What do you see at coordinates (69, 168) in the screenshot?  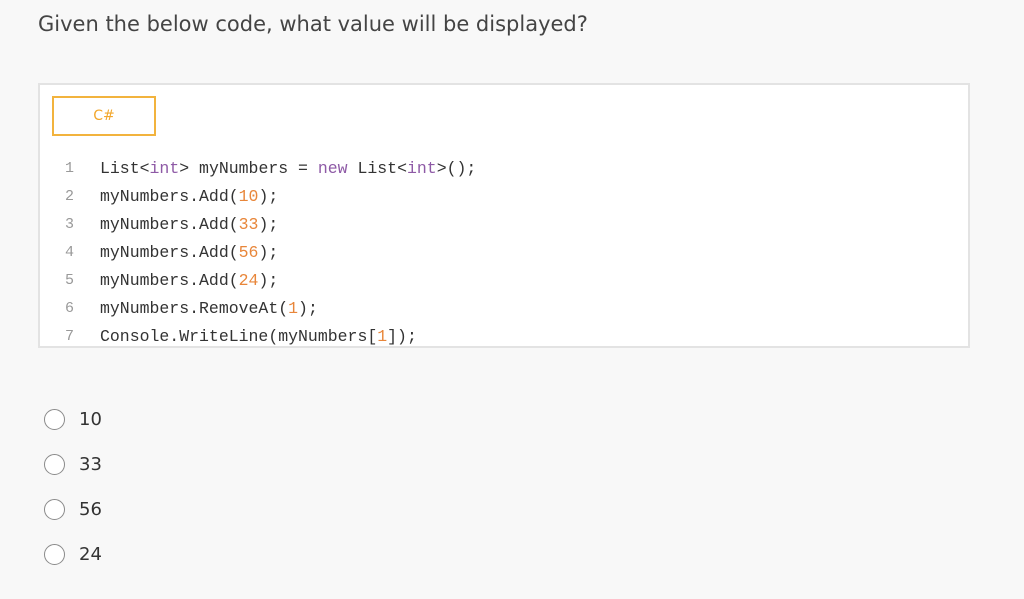 I see `line-number: 1` at bounding box center [69, 168].